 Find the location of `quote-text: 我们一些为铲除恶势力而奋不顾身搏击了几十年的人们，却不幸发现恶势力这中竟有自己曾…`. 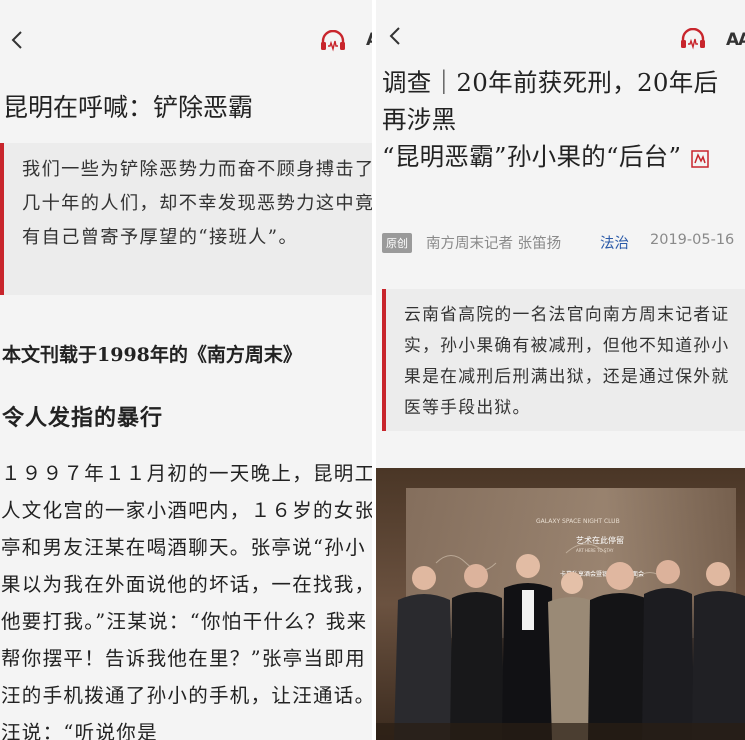

quote-text: 我们一些为铲除恶势力而奋不顾身搏击了几十年的人们，却不幸发现恶势力这中竟有自己曾… is located at coordinates (197, 203).